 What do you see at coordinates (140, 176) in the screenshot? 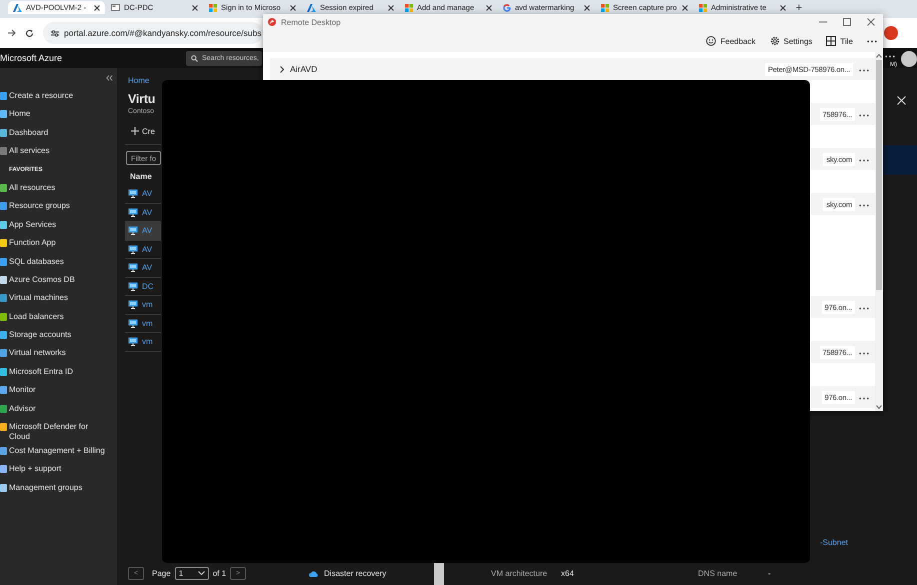
I see `column-header: Name` at bounding box center [140, 176].